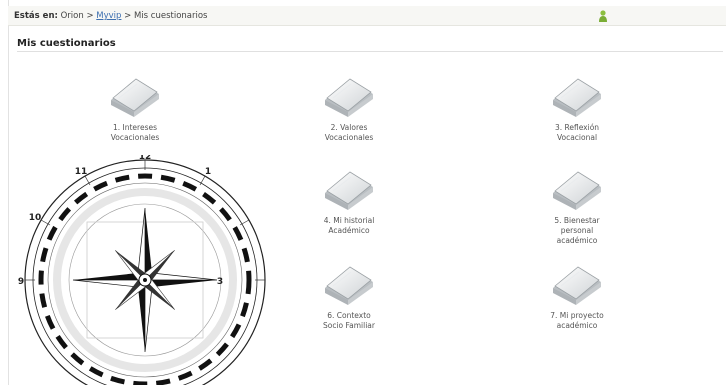 This screenshot has width=726, height=385. What do you see at coordinates (220, 282) in the screenshot?
I see `compass-label-3: 3` at bounding box center [220, 282].